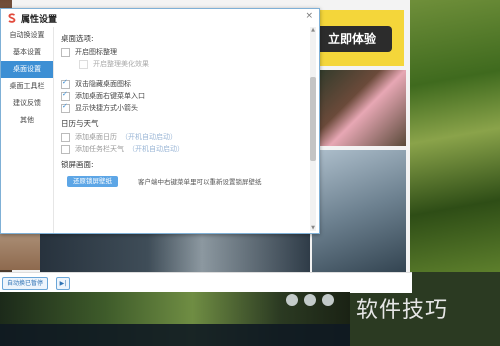 Image resolution: width=500 pixels, height=346 pixels. Describe the element at coordinates (292, 300) in the screenshot. I see `browser-icon` at that location.